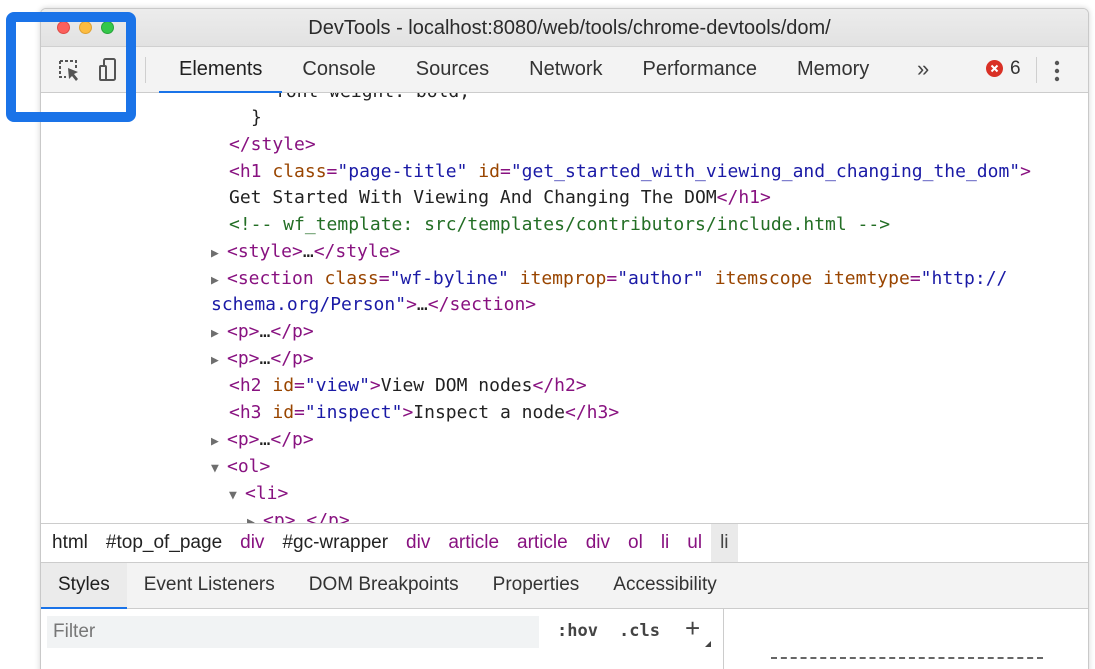 This screenshot has height=669, width=1095. What do you see at coordinates (251, 412) in the screenshot?
I see `open-tag: <h3` at bounding box center [251, 412].